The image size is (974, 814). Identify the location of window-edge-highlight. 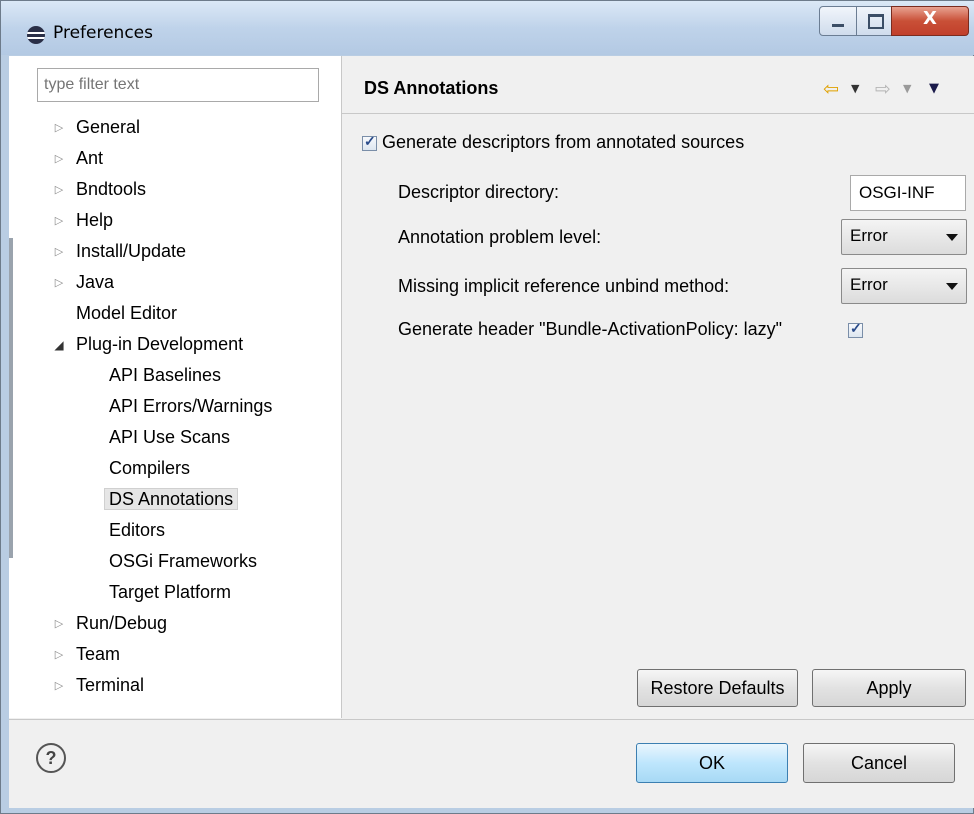
(11, 398).